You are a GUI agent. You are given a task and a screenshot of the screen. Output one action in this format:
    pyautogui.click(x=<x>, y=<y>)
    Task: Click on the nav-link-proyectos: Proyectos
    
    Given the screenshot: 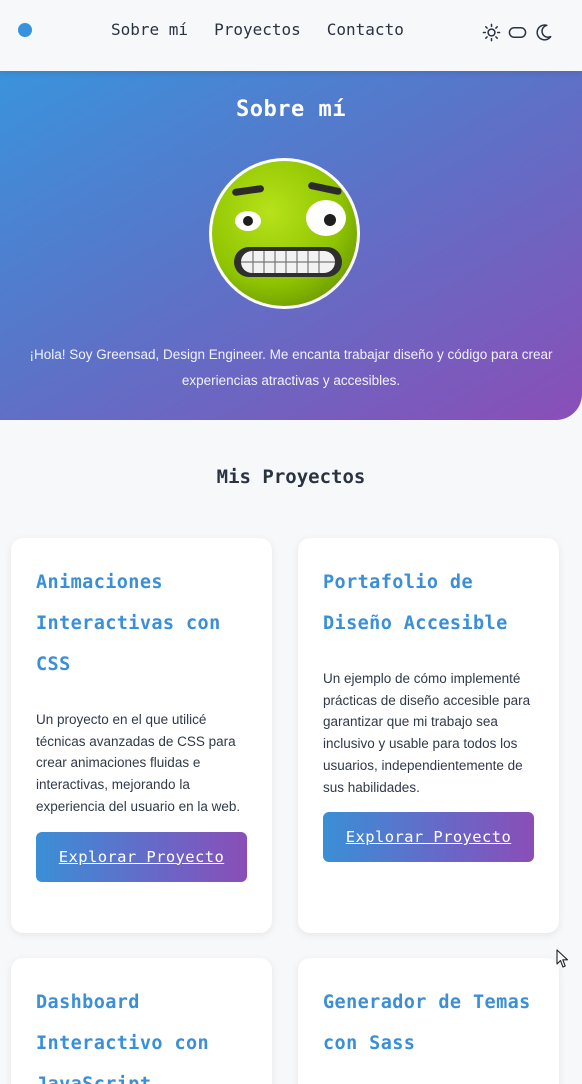 What is the action you would take?
    pyautogui.click(x=257, y=30)
    